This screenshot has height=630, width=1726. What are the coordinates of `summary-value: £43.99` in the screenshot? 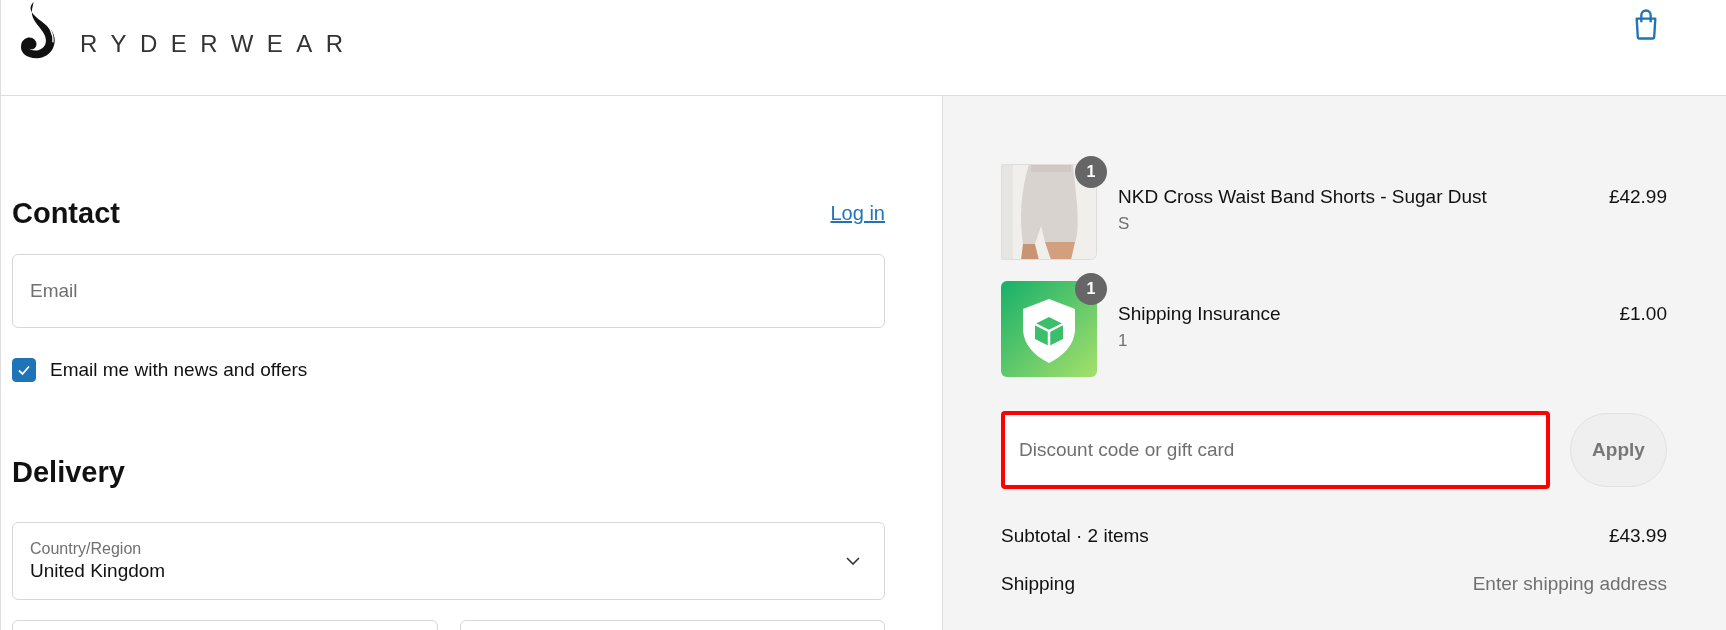 It's located at (1637, 536).